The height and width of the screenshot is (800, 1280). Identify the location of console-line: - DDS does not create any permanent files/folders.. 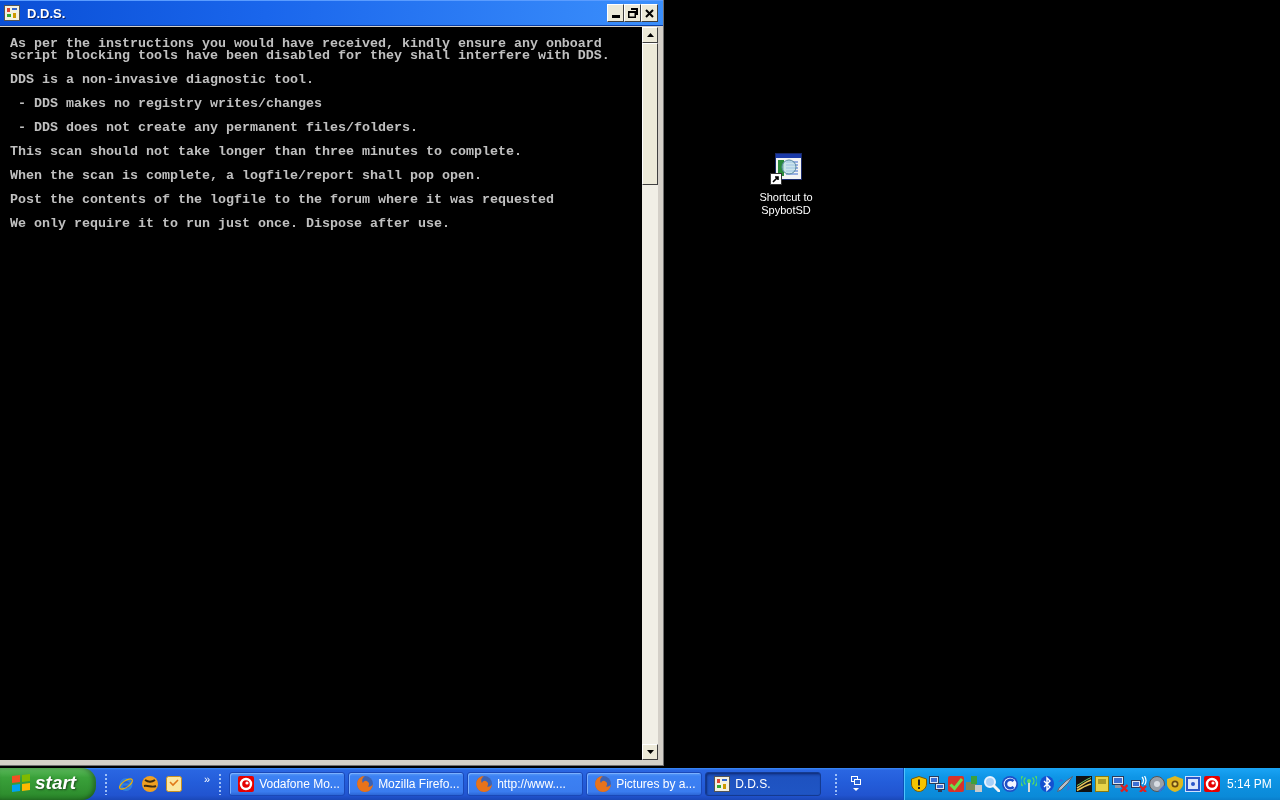
(217, 128).